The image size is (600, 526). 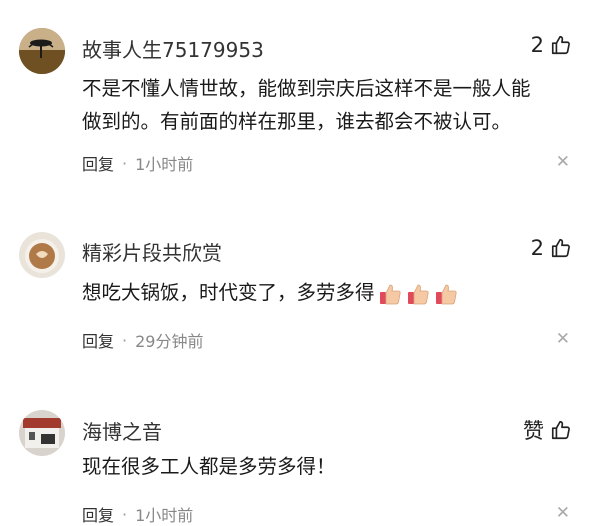 I want to click on username: 精彩片段共欣赏, so click(x=152, y=251).